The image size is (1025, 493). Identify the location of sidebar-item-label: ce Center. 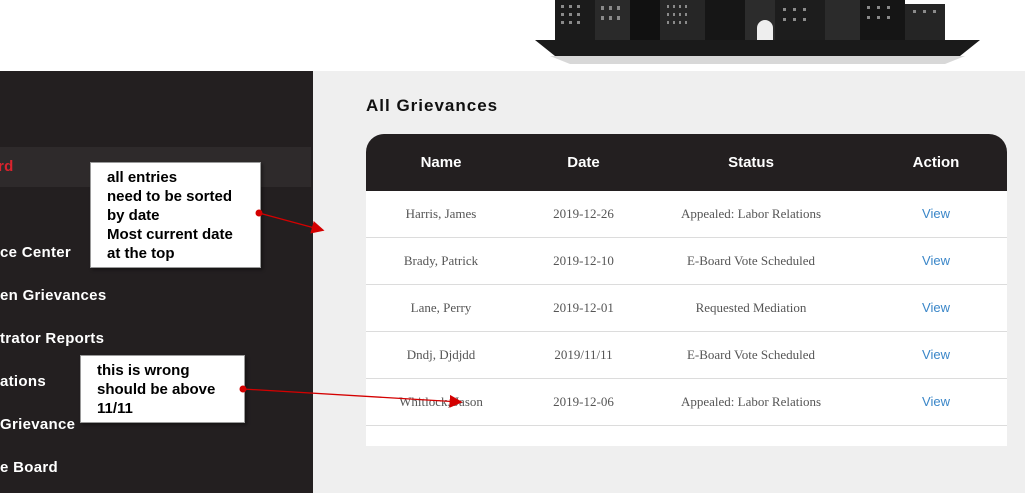
(36, 252).